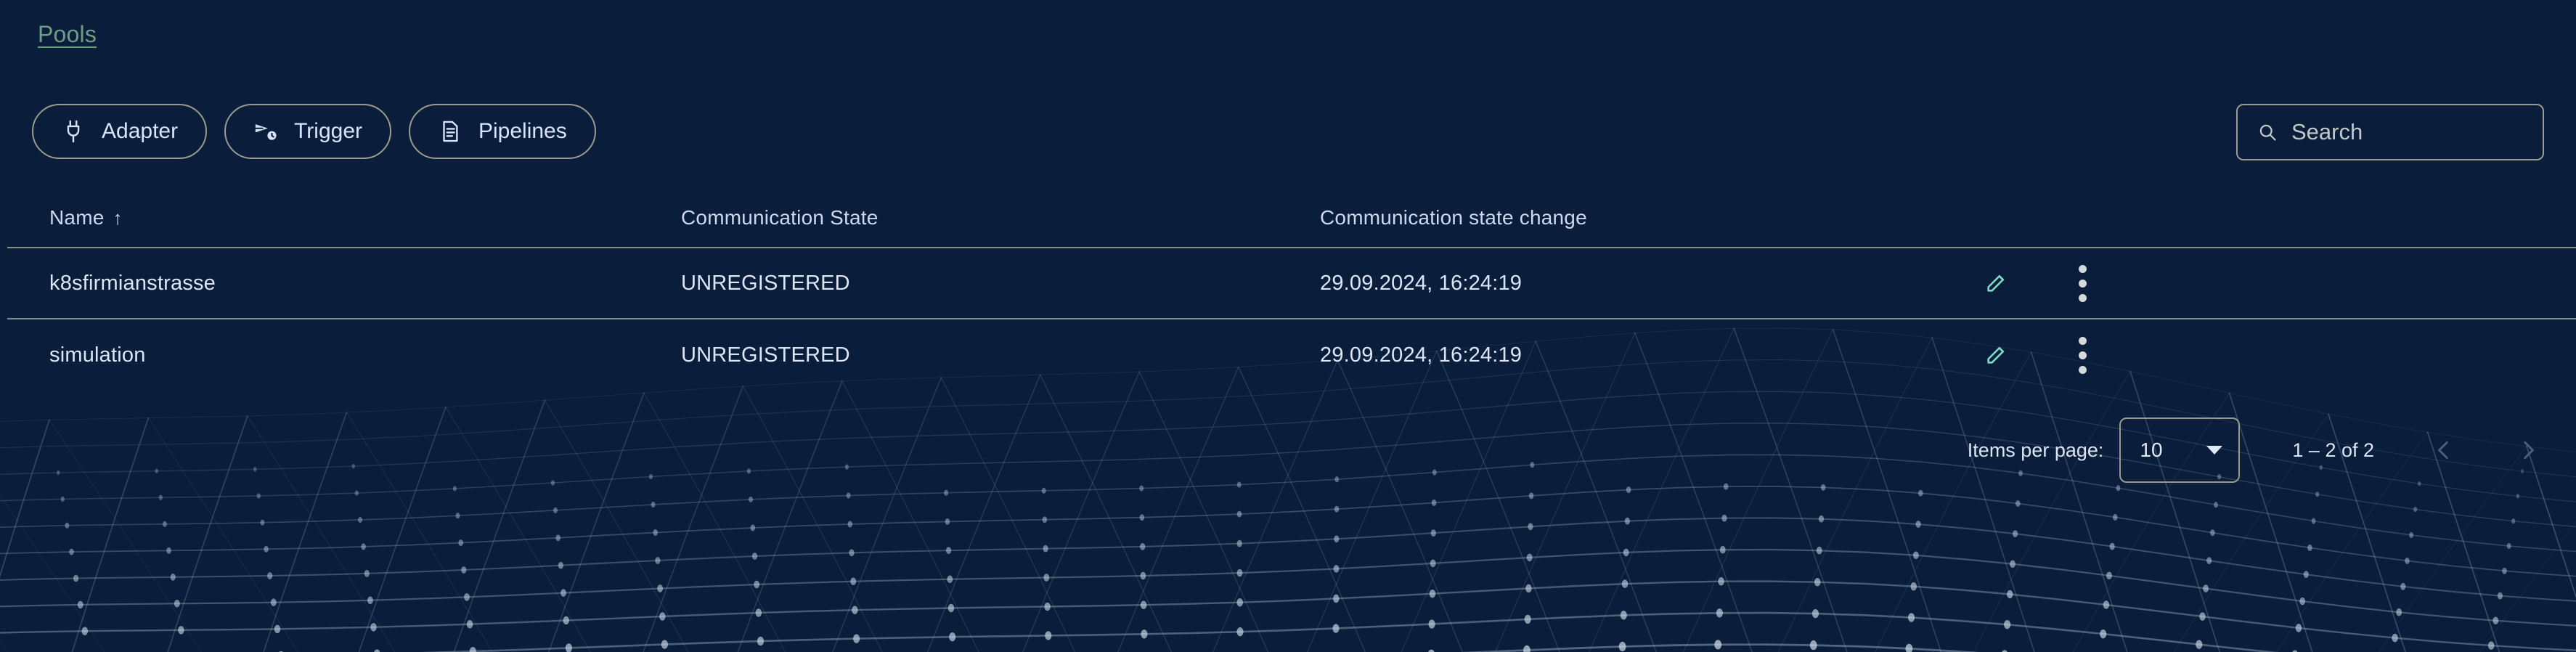 Image resolution: width=2576 pixels, height=652 pixels. I want to click on previous-page-button, so click(2443, 450).